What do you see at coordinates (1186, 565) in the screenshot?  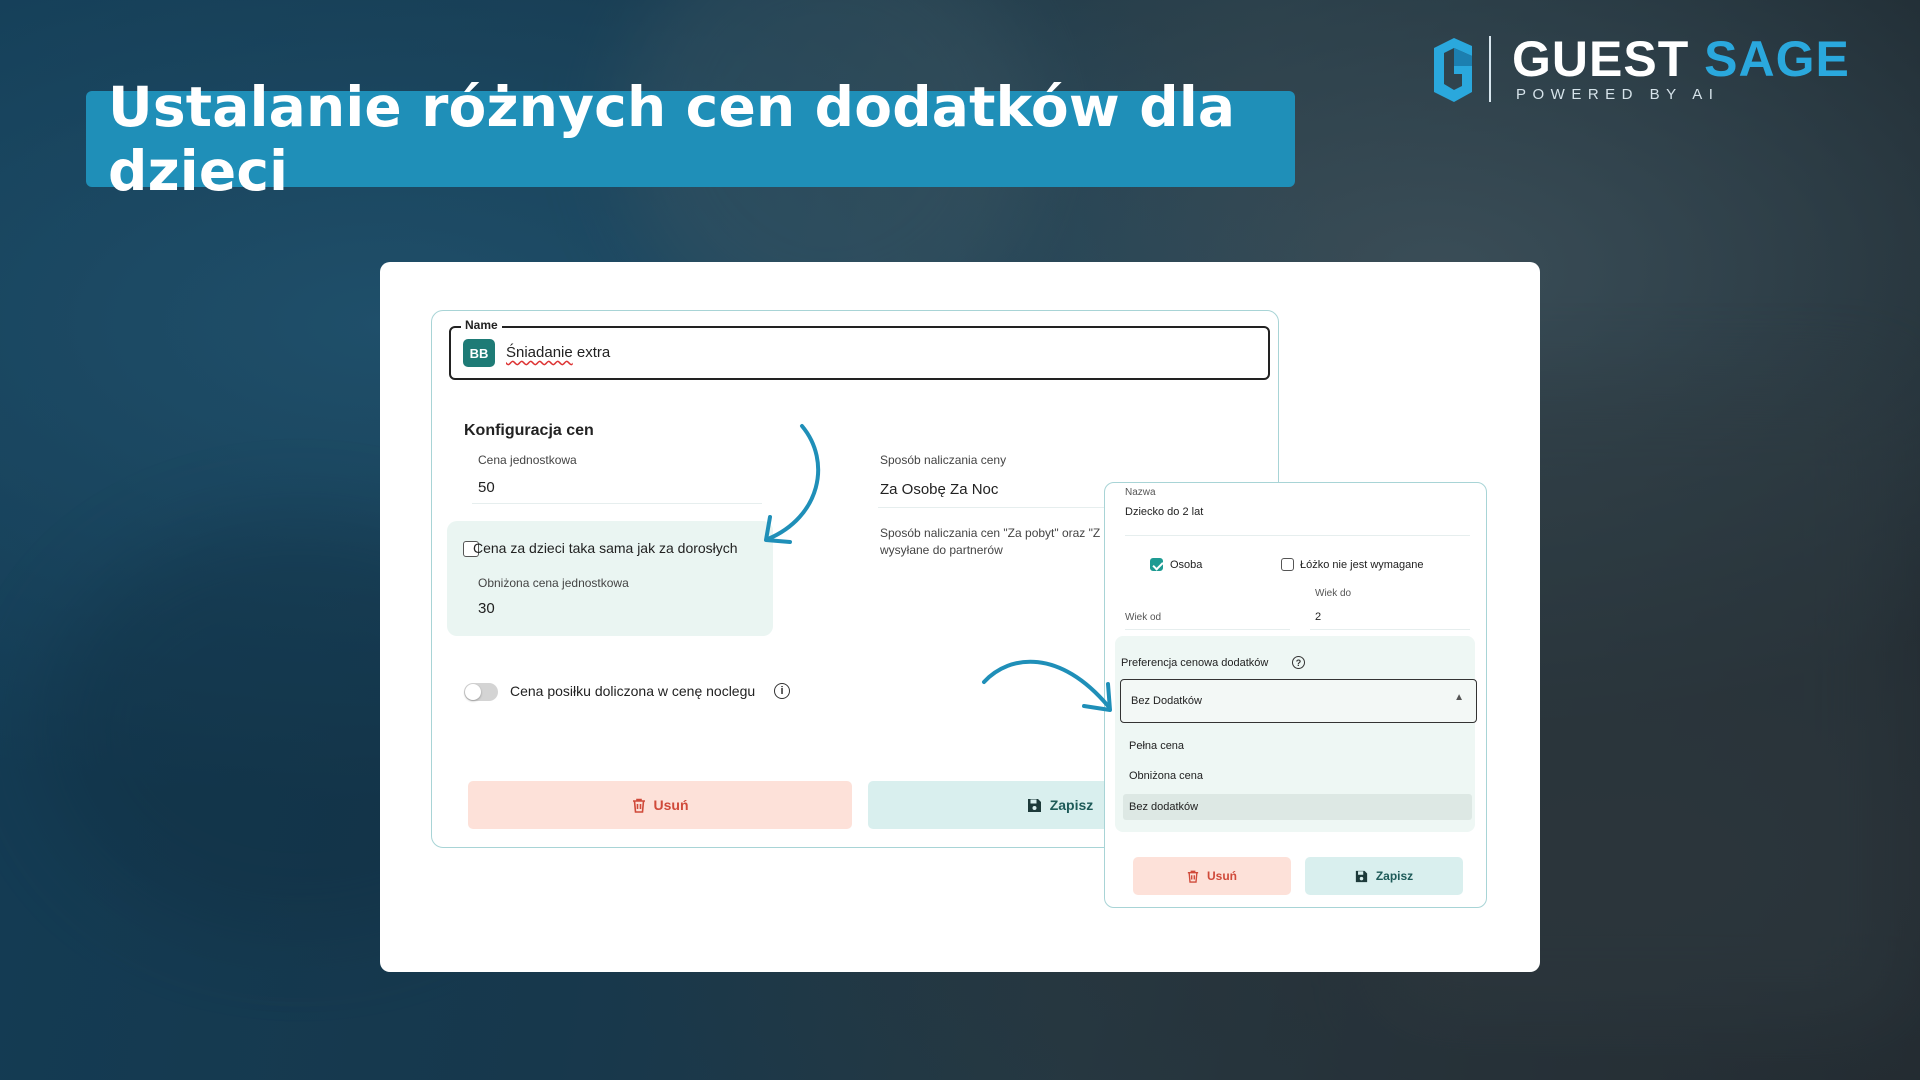 I see `person-label: Osoba` at bounding box center [1186, 565].